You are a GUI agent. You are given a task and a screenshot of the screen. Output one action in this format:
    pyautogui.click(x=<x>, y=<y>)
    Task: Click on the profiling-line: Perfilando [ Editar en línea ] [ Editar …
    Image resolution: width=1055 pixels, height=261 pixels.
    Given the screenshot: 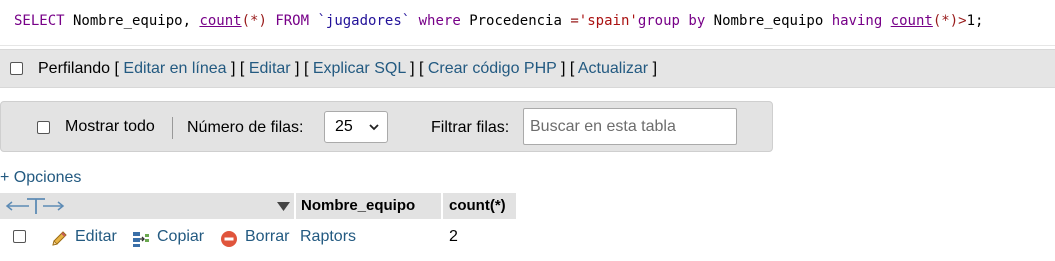 What is the action you would take?
    pyautogui.click(x=348, y=68)
    